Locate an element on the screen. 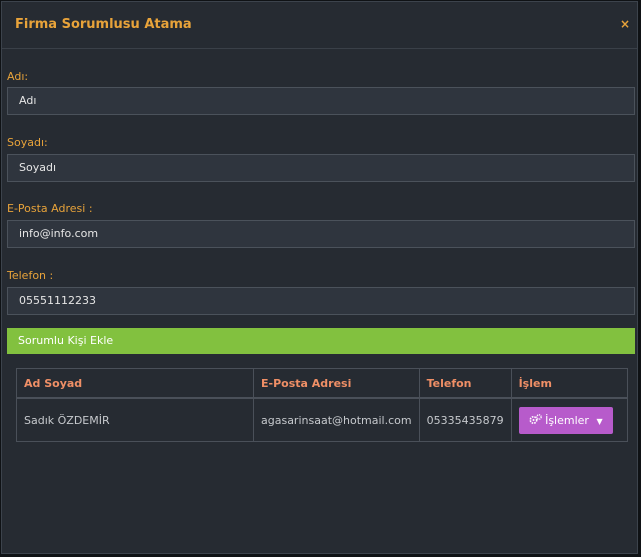 Image resolution: width=641 pixels, height=557 pixels. caret-down-icon: ▼ is located at coordinates (599, 421).